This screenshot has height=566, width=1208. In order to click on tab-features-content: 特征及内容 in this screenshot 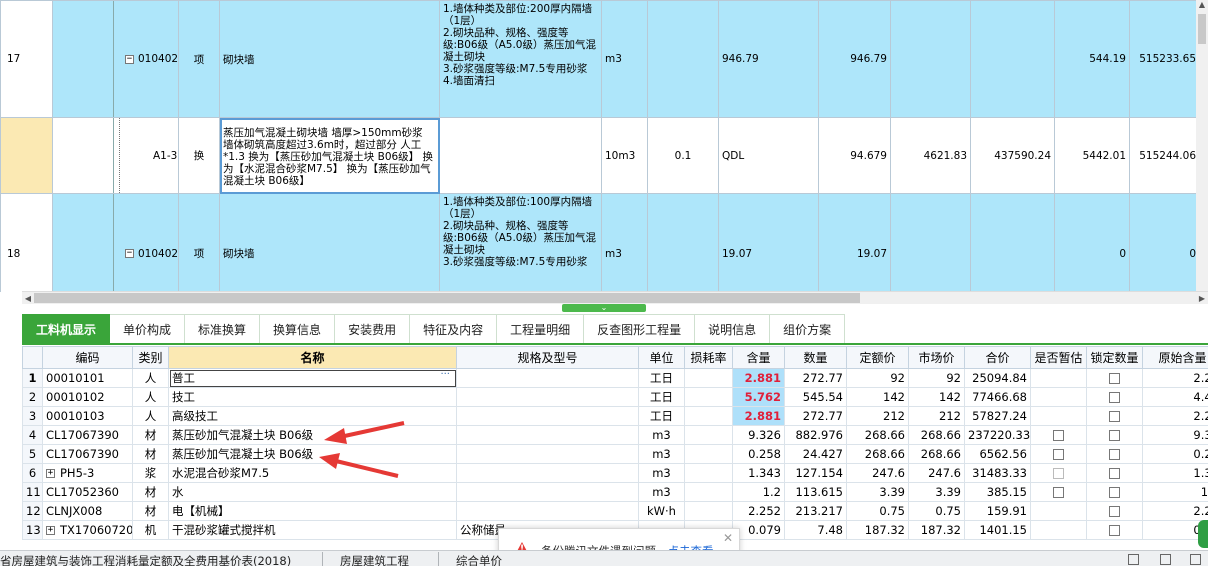, I will do `click(454, 329)`.